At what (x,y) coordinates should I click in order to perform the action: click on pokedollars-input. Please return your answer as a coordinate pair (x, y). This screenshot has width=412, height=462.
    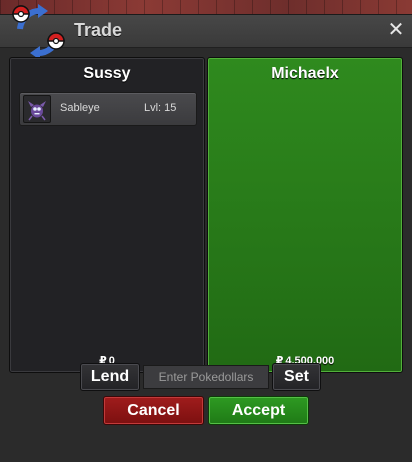
    Looking at the image, I should click on (206, 377).